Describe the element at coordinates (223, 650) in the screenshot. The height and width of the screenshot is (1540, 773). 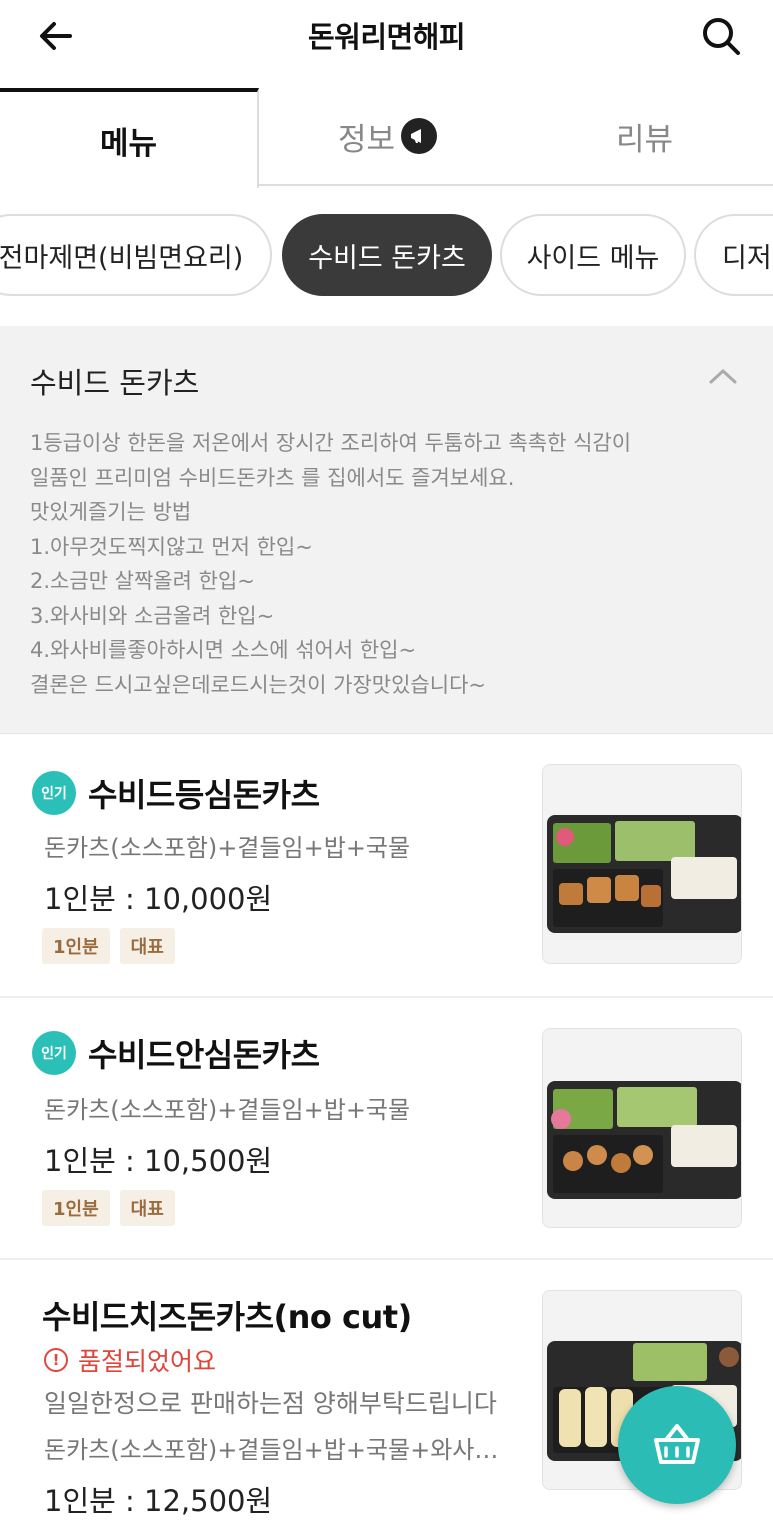
I see `description-line: 4.와사비를좋아하시면 소스에 섞어서 한입~` at that location.